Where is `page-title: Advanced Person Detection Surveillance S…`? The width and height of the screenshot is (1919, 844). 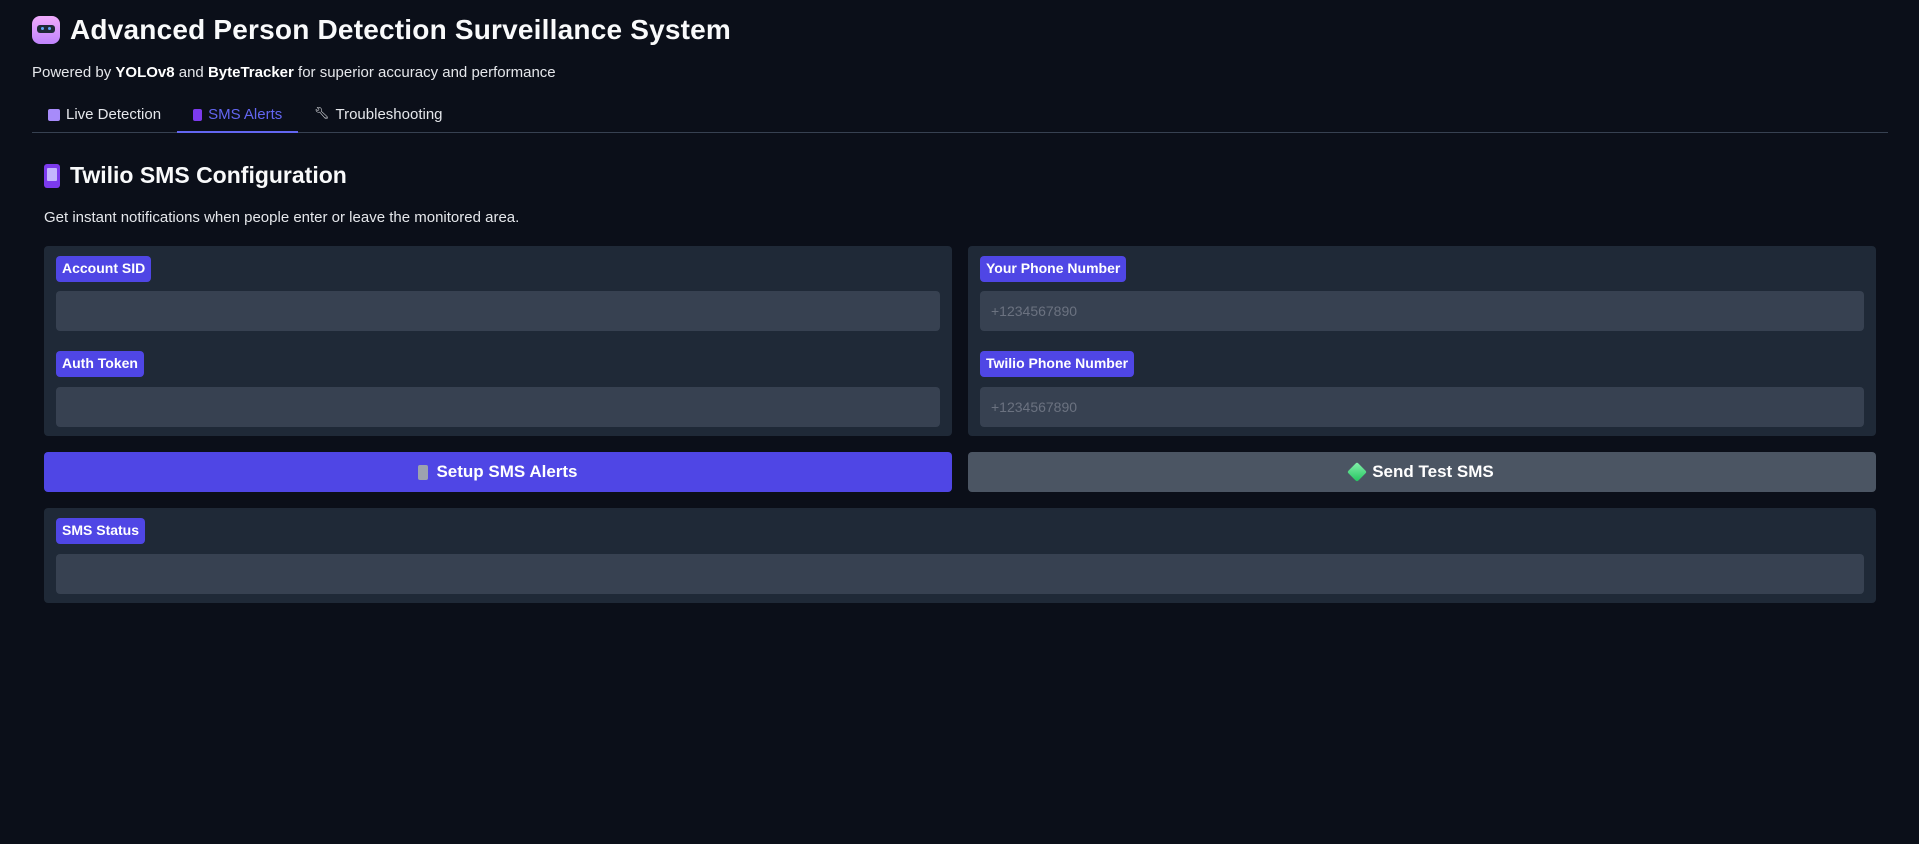 page-title: Advanced Person Detection Surveillance S… is located at coordinates (401, 29).